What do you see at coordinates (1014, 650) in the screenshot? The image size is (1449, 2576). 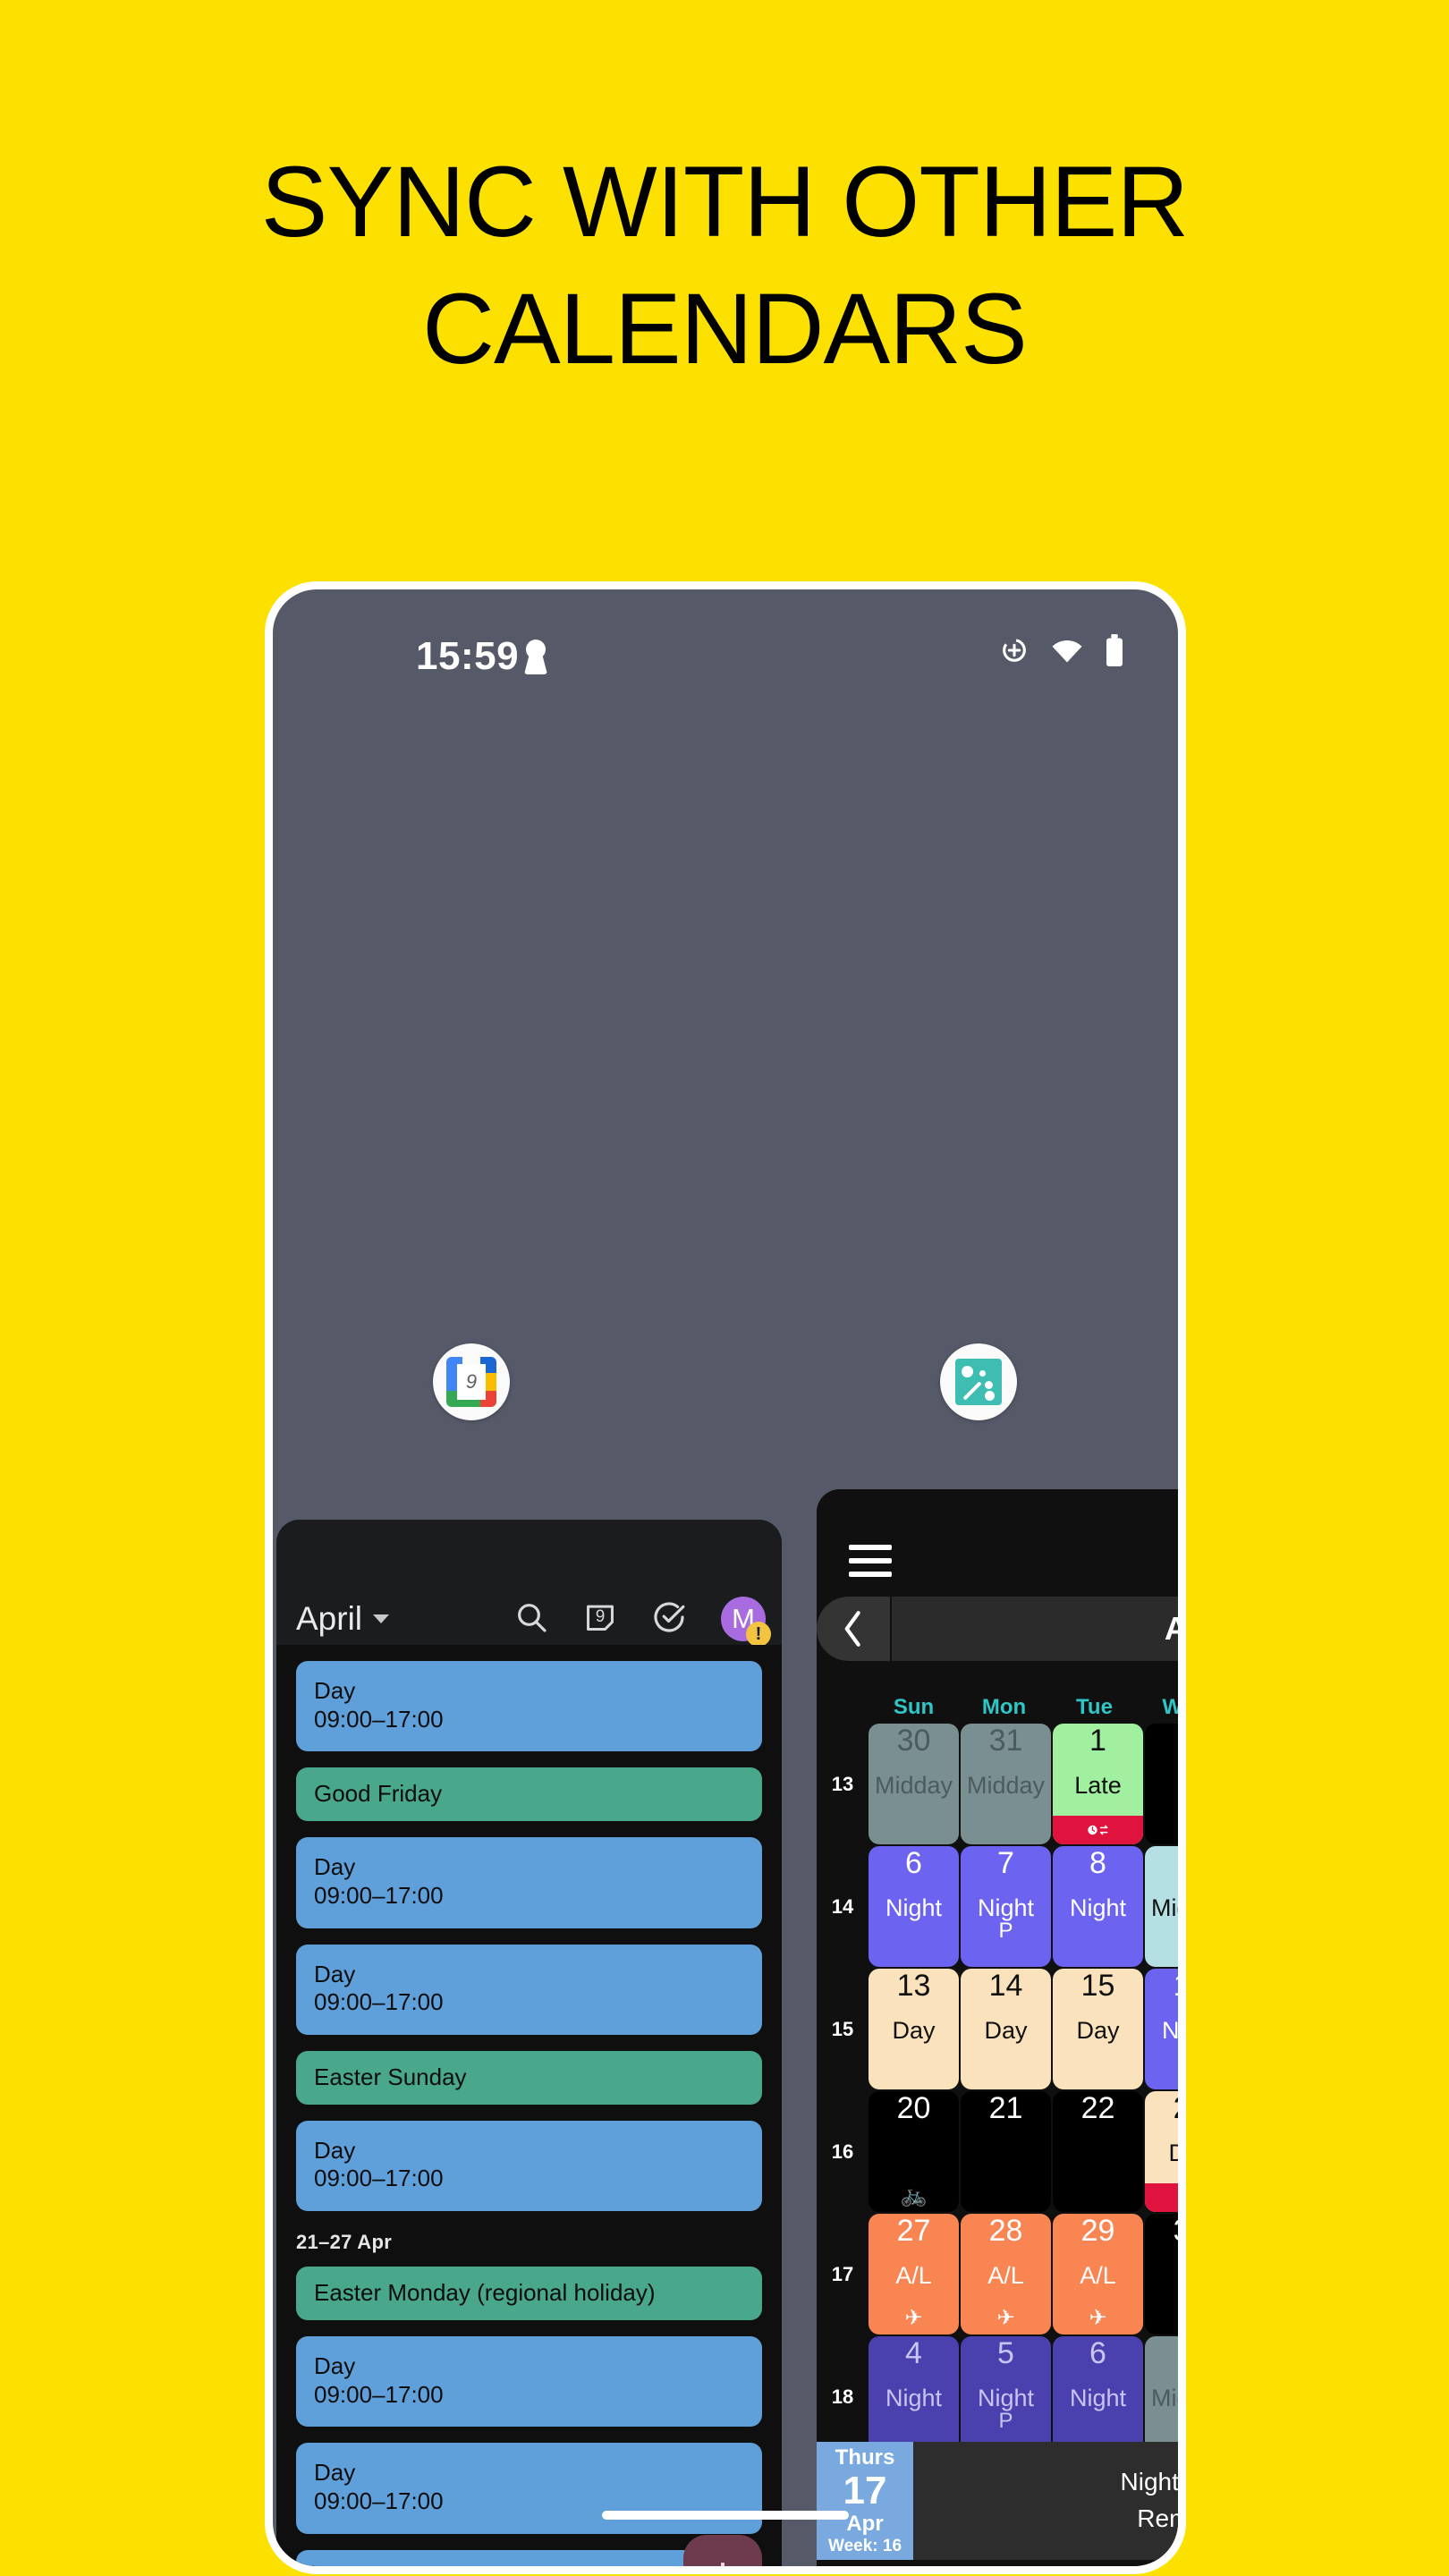 I see `location-add-icon` at bounding box center [1014, 650].